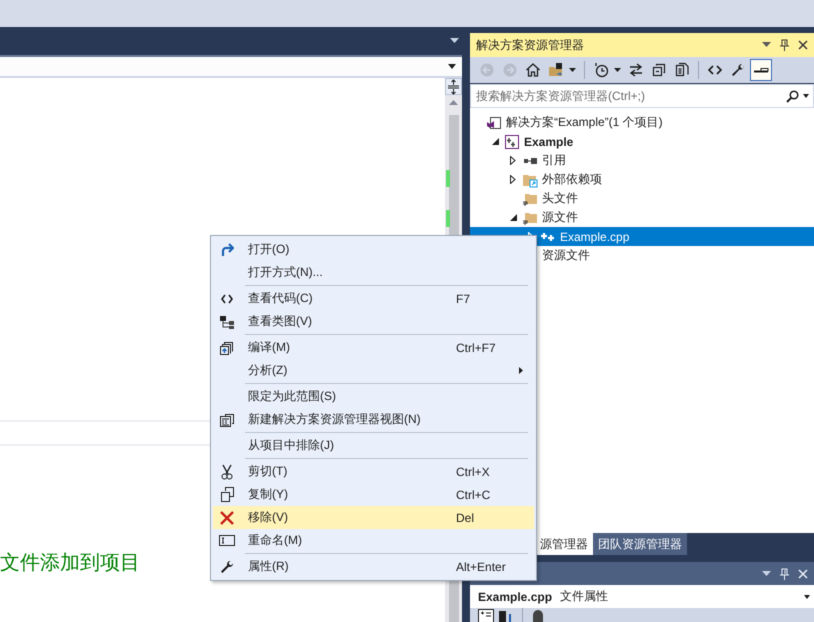 This screenshot has height=622, width=814. What do you see at coordinates (506, 615) in the screenshot?
I see `alphabetical-icon` at bounding box center [506, 615].